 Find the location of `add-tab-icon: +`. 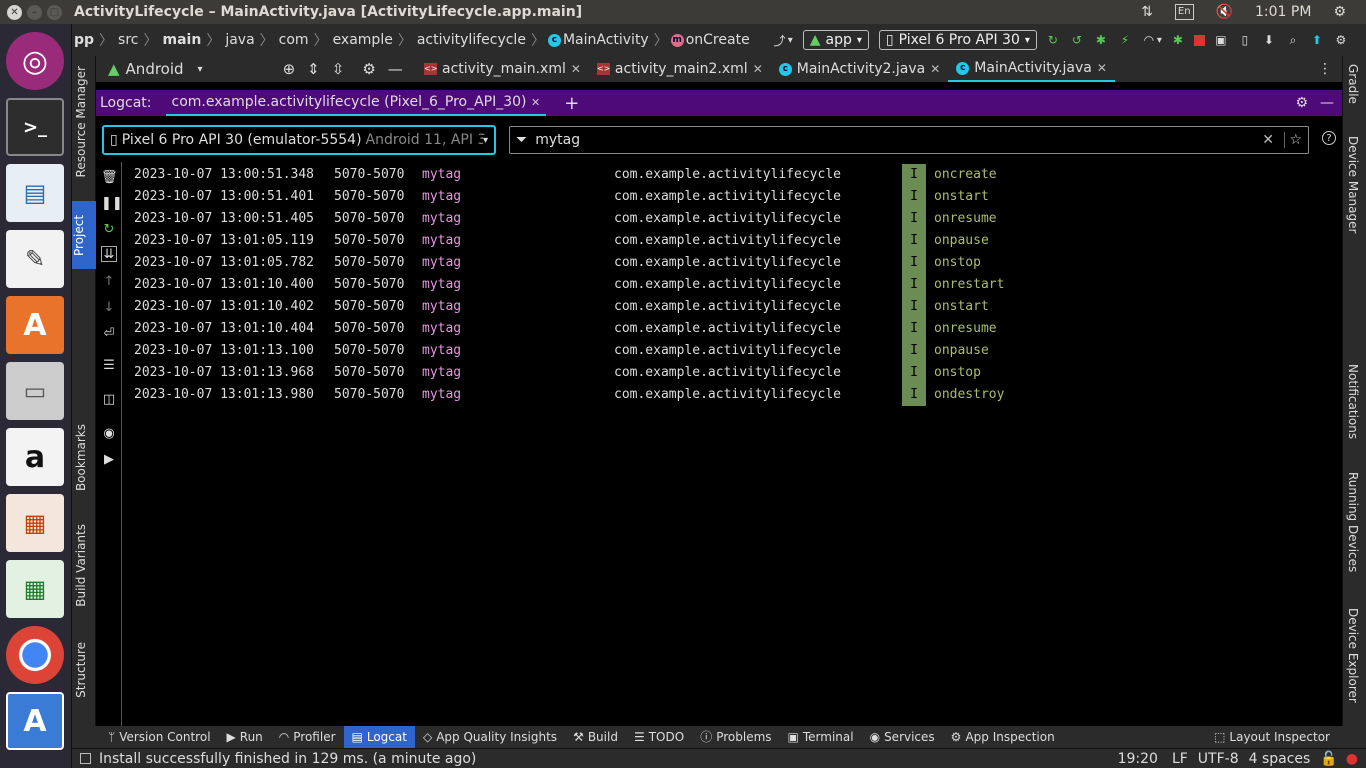

add-tab-icon: + is located at coordinates (571, 103).